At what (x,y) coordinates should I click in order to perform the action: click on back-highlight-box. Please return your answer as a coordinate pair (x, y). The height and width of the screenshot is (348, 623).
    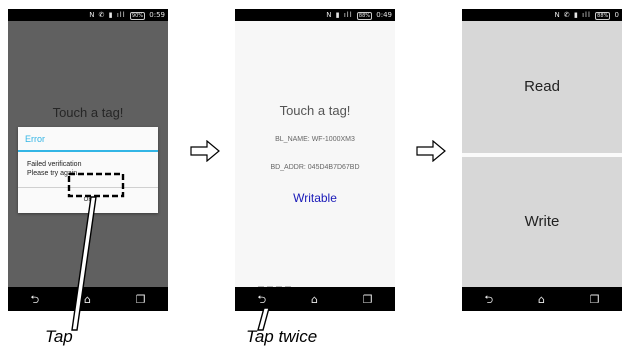
    Looking at the image, I should click on (274, 298).